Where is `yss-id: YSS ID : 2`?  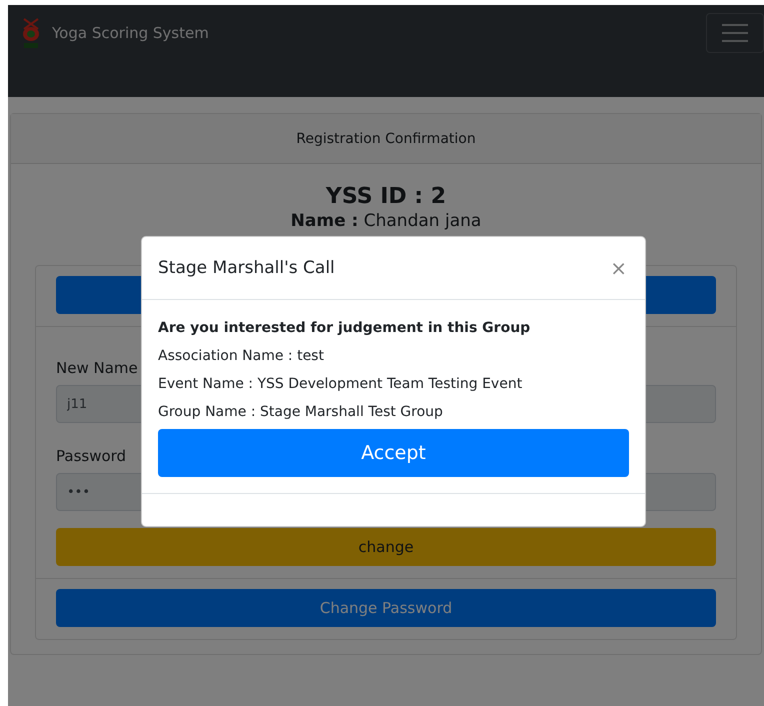 yss-id: YSS ID : 2 is located at coordinates (386, 196).